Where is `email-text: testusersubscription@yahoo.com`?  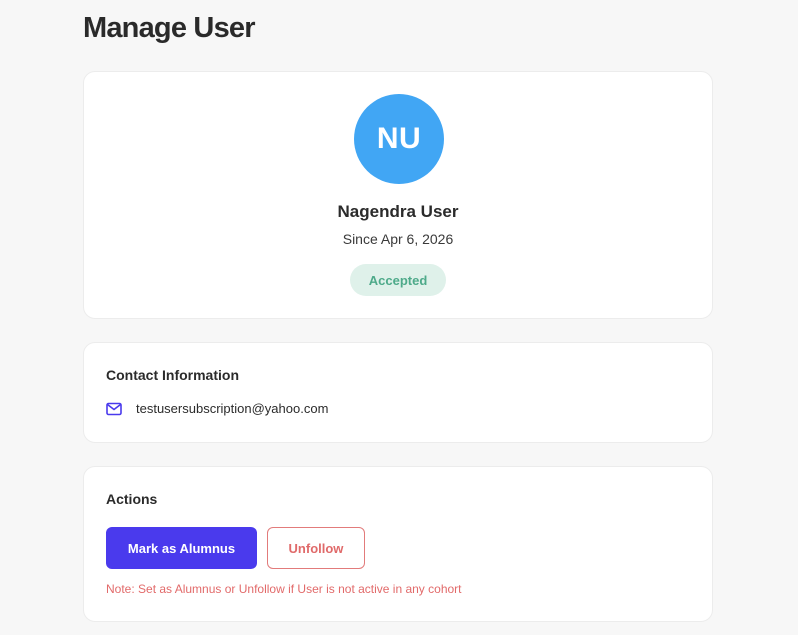
email-text: testusersubscription@yahoo.com is located at coordinates (232, 408).